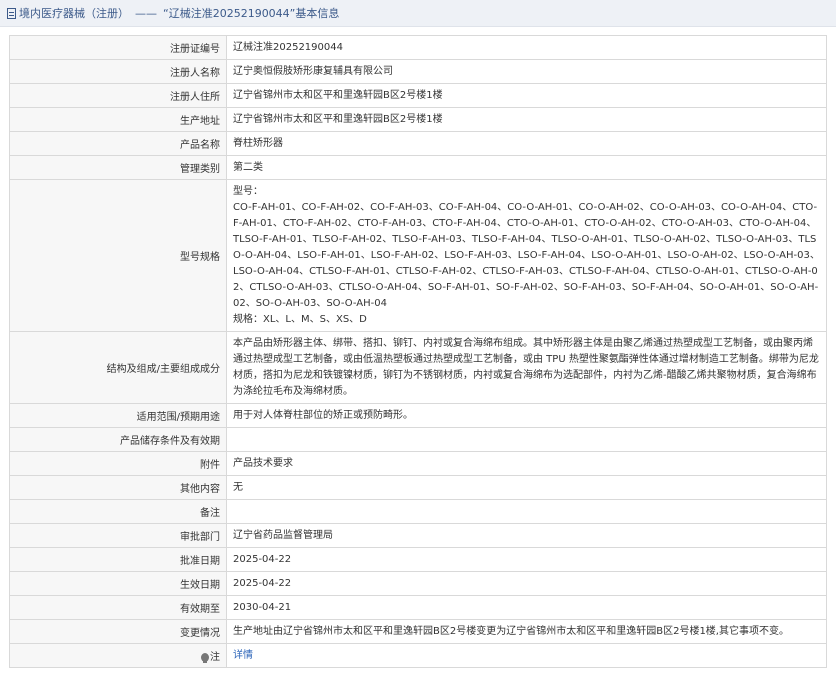 This screenshot has width=836, height=676. What do you see at coordinates (118, 415) in the screenshot?
I see `field-label: 适用范围/预期用途` at bounding box center [118, 415].